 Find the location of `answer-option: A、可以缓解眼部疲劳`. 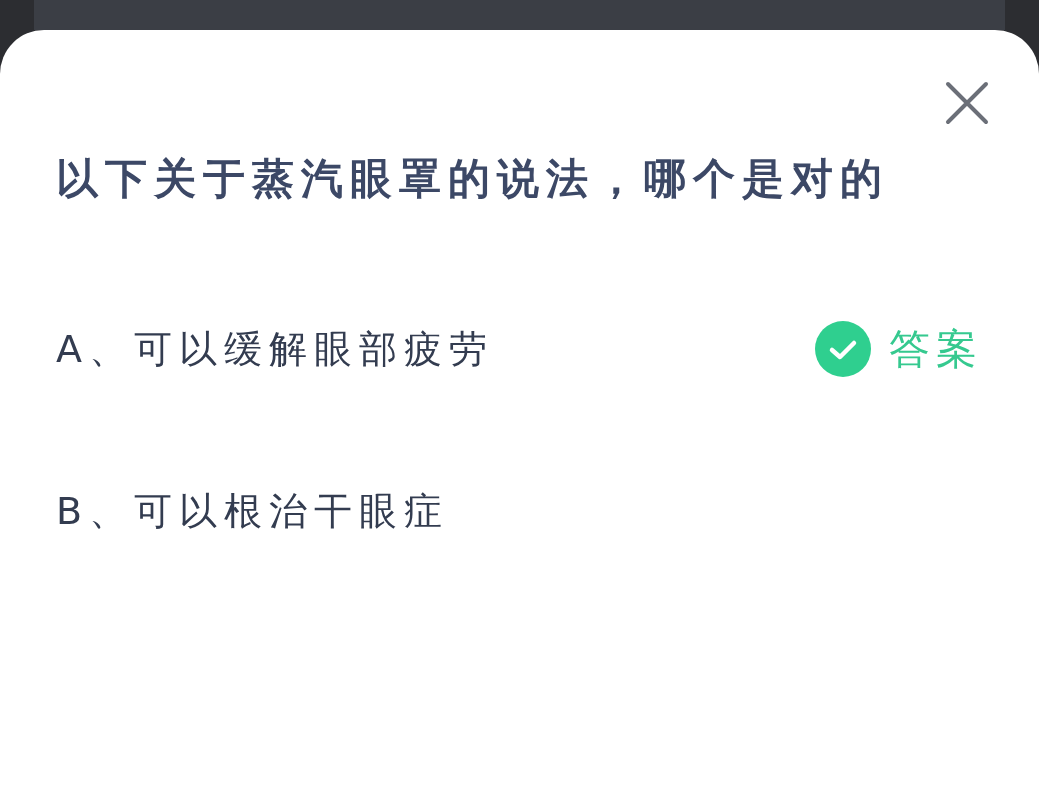

answer-option: A、可以缓解眼部疲劳 is located at coordinates (275, 349).